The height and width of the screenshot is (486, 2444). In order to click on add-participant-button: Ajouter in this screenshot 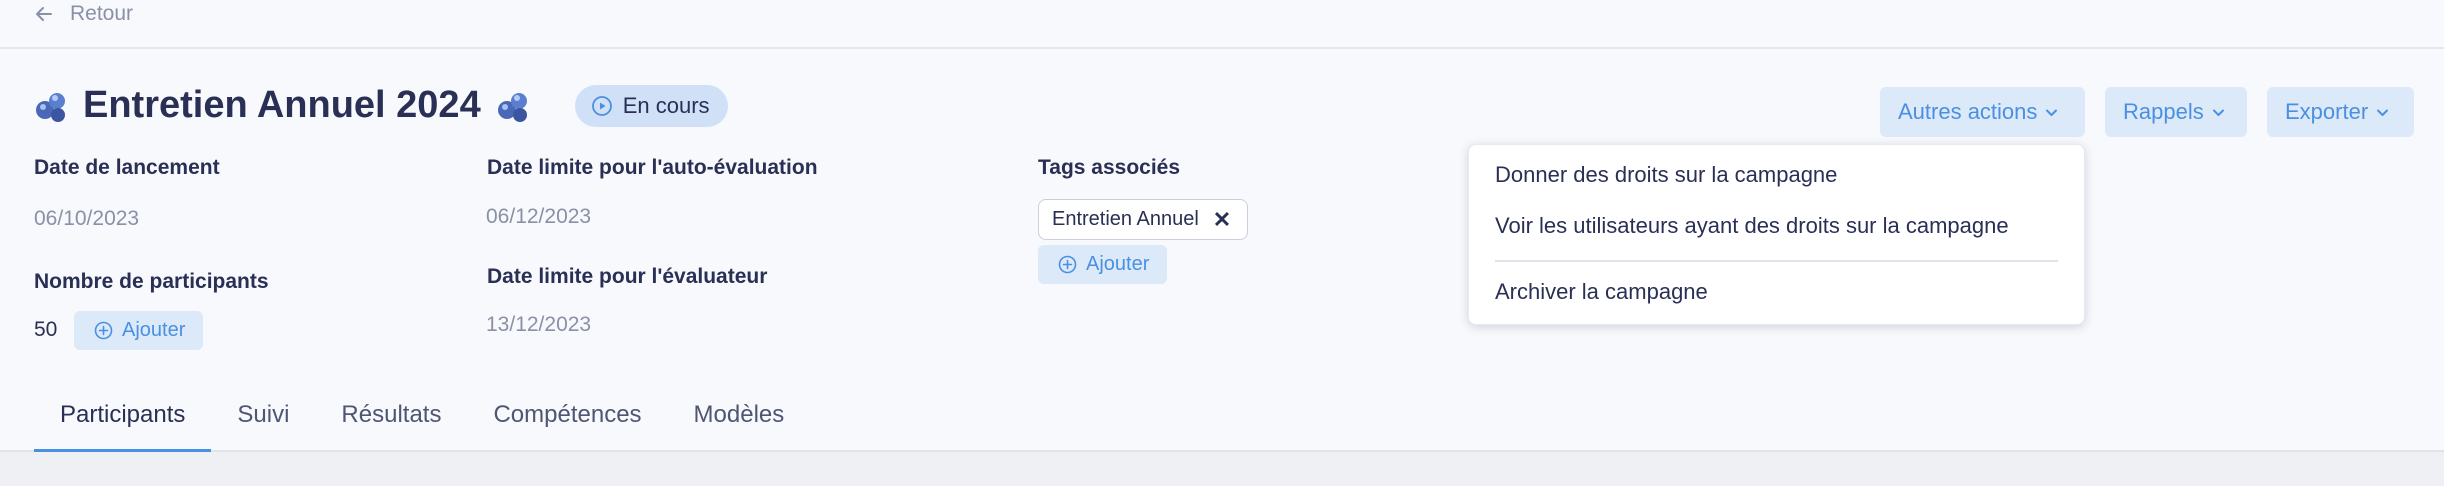, I will do `click(139, 330)`.